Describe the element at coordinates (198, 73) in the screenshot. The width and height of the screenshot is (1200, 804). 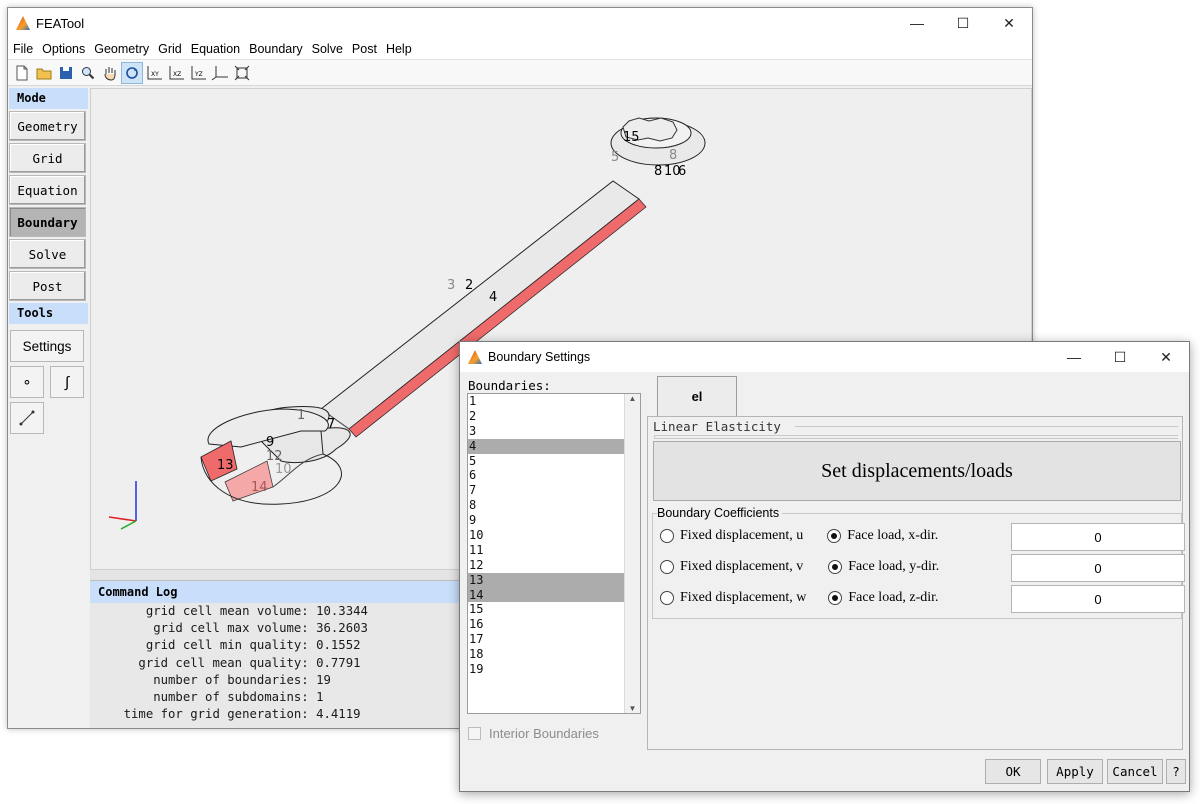
I see `axes-yz-icon: YZ` at that location.